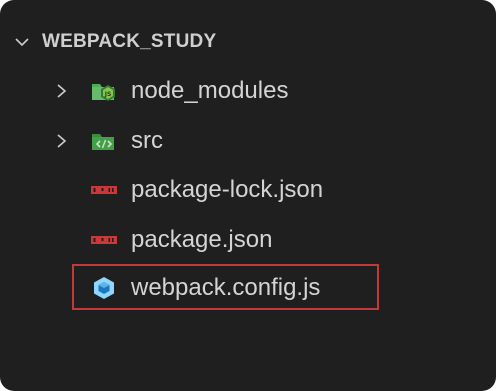  What do you see at coordinates (210, 90) in the screenshot?
I see `tree-item-label: node_modules` at bounding box center [210, 90].